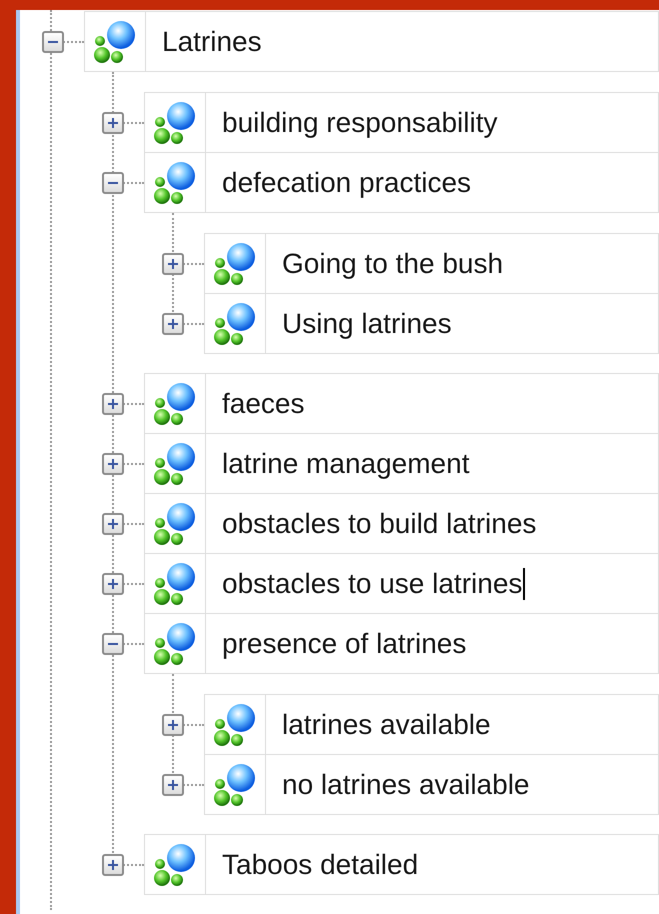  Describe the element at coordinates (462, 323) in the screenshot. I see `node-label: Using latrines` at that location.